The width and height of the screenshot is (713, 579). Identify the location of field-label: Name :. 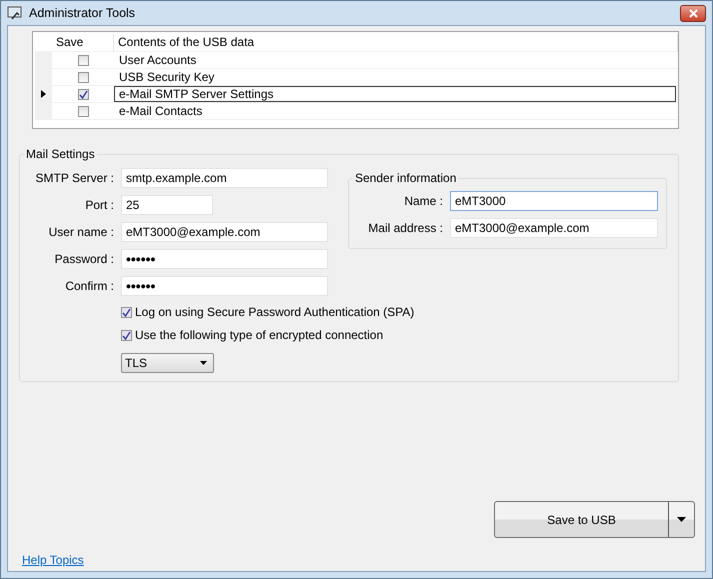
(423, 201).